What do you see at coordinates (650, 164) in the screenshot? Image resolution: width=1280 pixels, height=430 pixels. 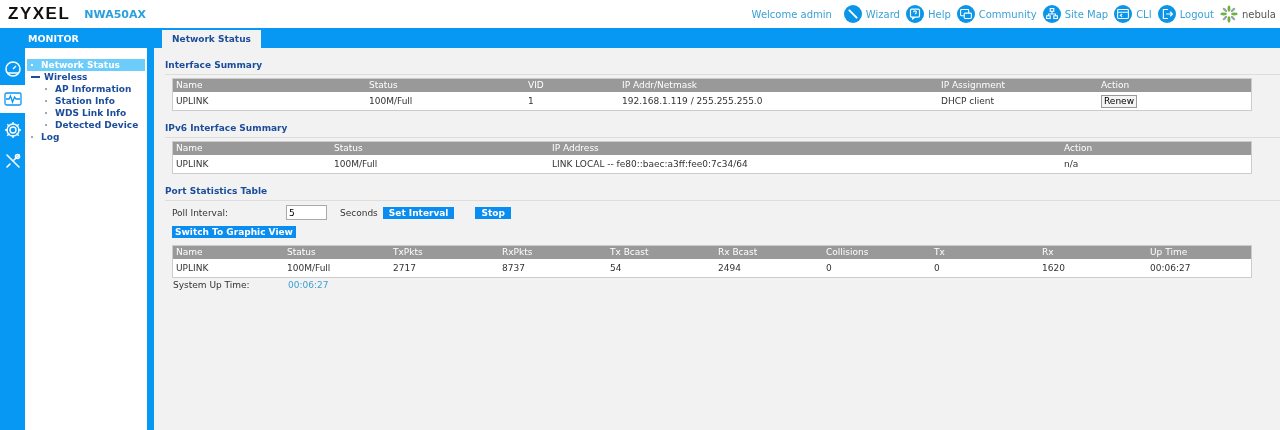 I see `table-cell-text: LINK LOCAL -- fe80::baec:a3ff:fee0:7c34/64` at bounding box center [650, 164].